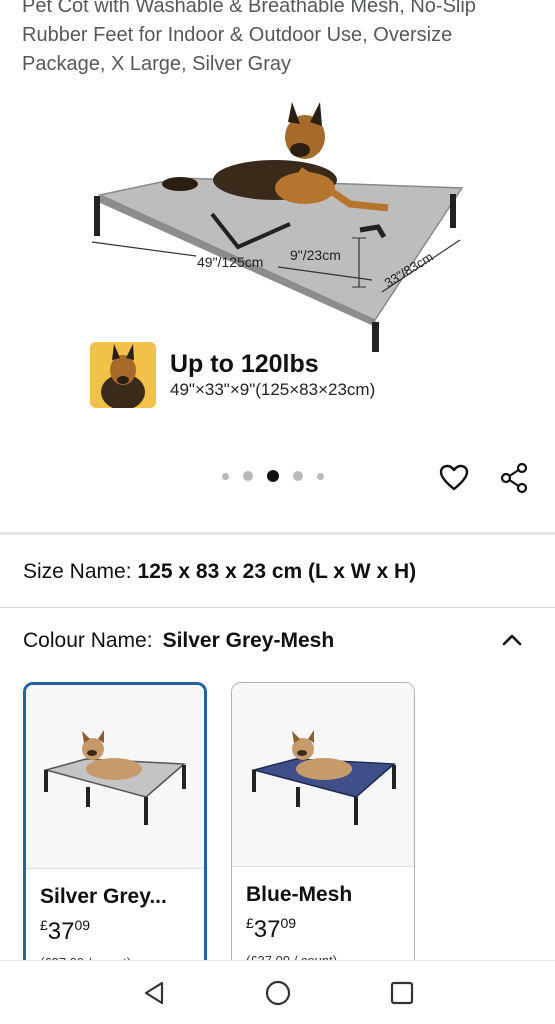 This screenshot has width=555, height=1024. What do you see at coordinates (88, 640) in the screenshot?
I see `colour-label: Colour Name:` at bounding box center [88, 640].